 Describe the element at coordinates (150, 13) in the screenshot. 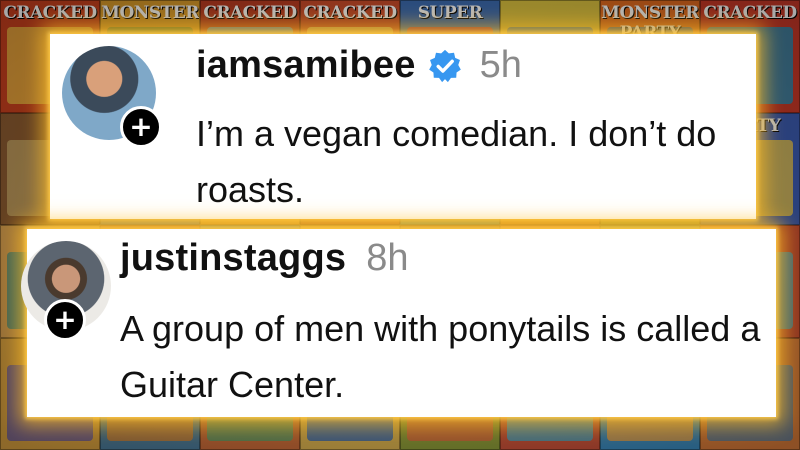

I see `cover-masthead: MONSTER` at that location.